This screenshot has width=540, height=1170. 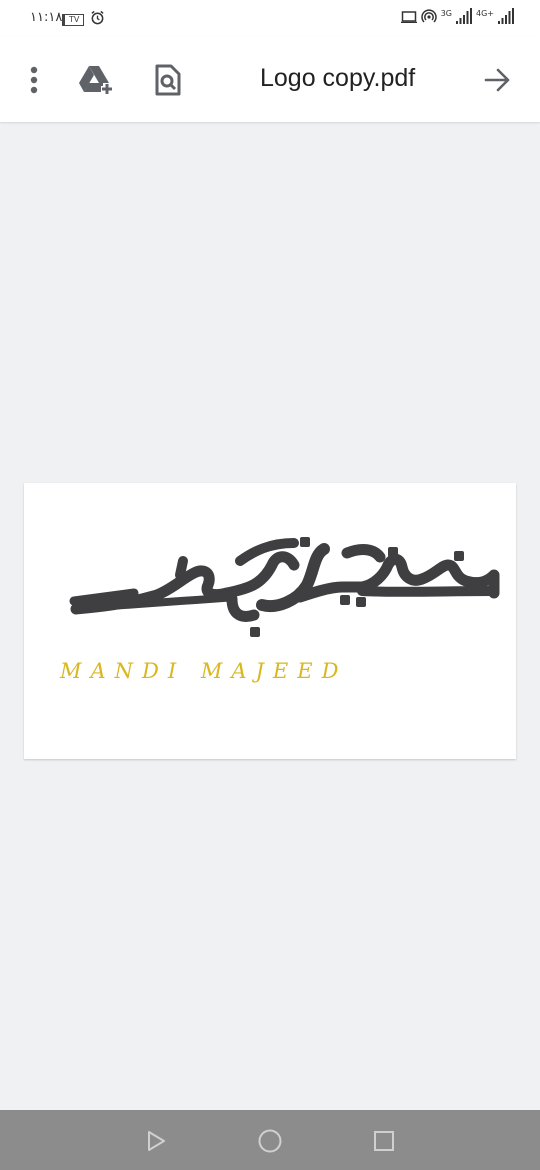 What do you see at coordinates (384, 1141) in the screenshot?
I see `recents-square-icon` at bounding box center [384, 1141].